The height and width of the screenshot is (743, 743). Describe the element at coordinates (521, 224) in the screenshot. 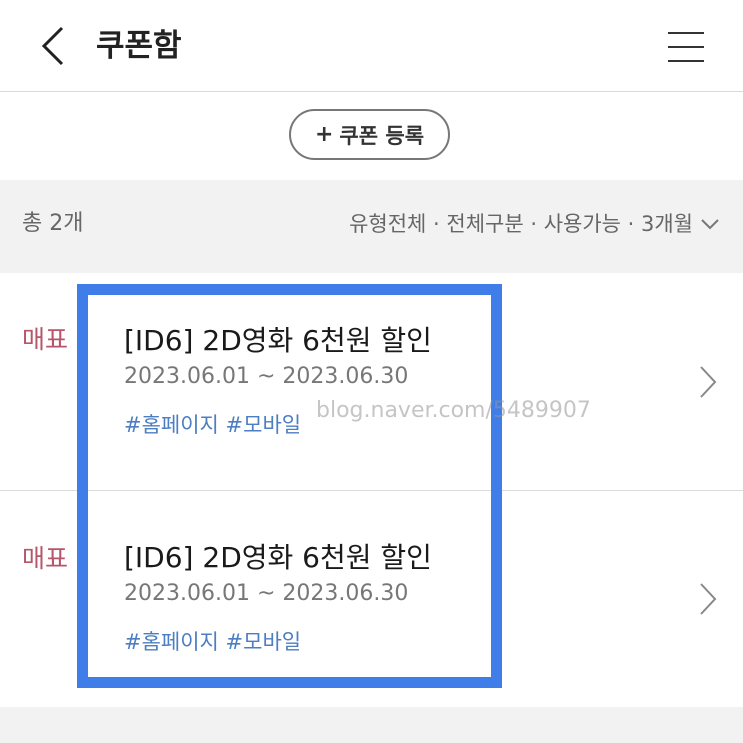

I see `filter-summary: 유형전체 · 전체구분 · 사용가능 · 3개월` at that location.